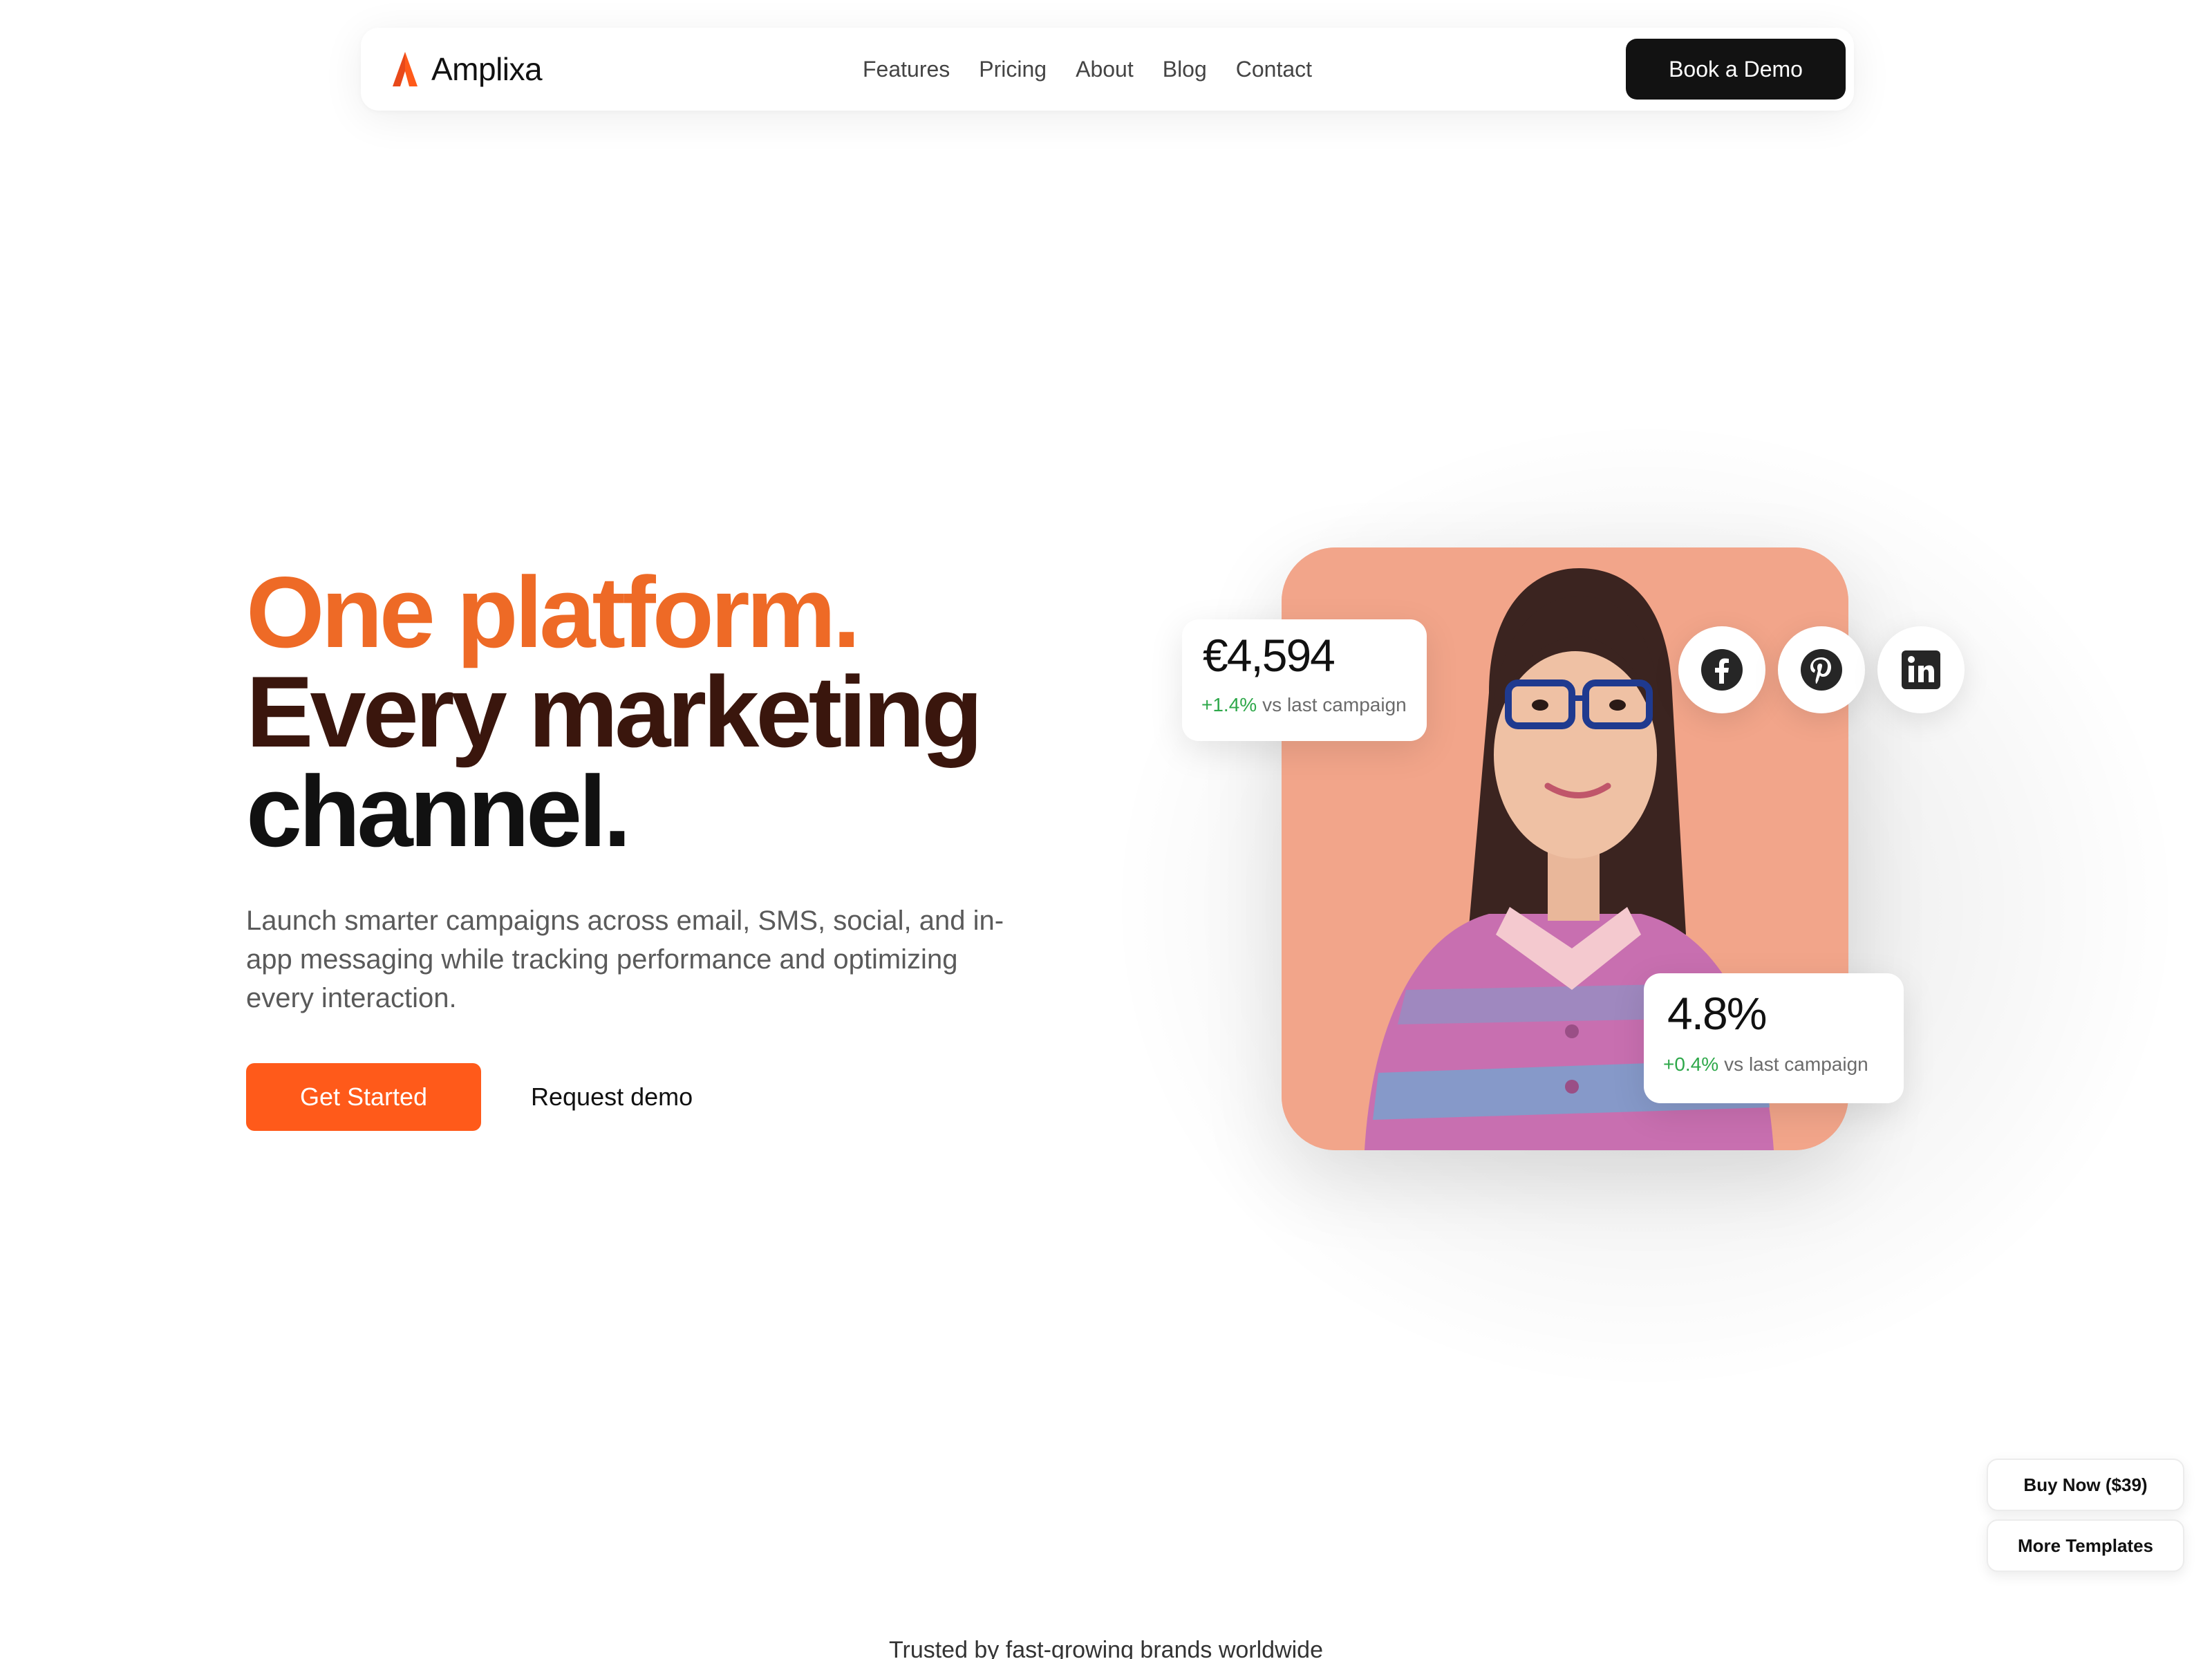 This screenshot has width=2212, height=1659. What do you see at coordinates (1736, 69) in the screenshot?
I see `book-demo-button: Book a Demo` at bounding box center [1736, 69].